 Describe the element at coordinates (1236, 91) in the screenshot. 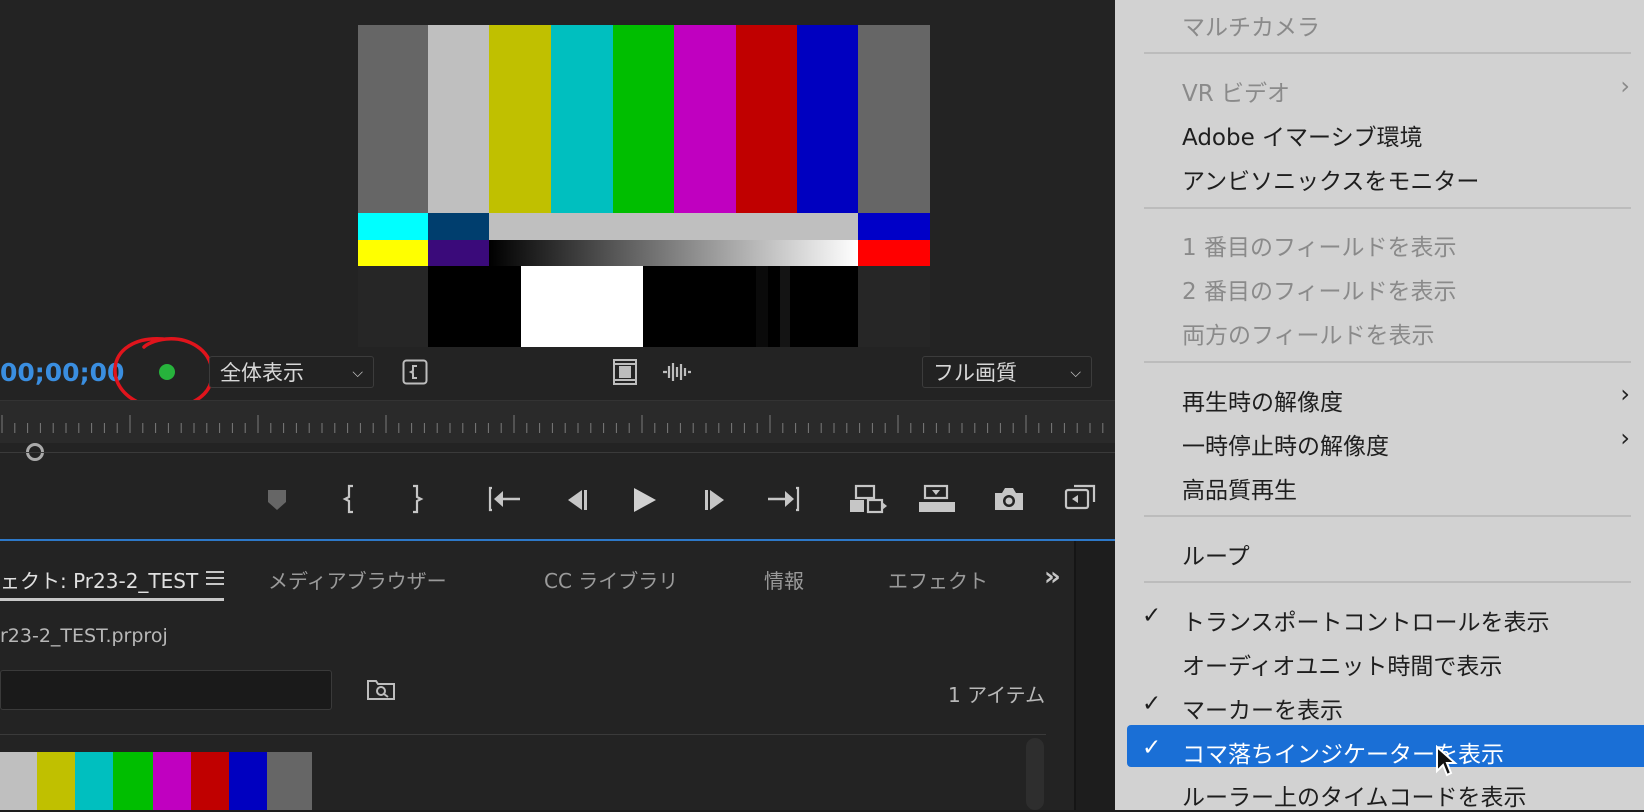

I see `menu-item-vr-video: VR ビデオ` at that location.